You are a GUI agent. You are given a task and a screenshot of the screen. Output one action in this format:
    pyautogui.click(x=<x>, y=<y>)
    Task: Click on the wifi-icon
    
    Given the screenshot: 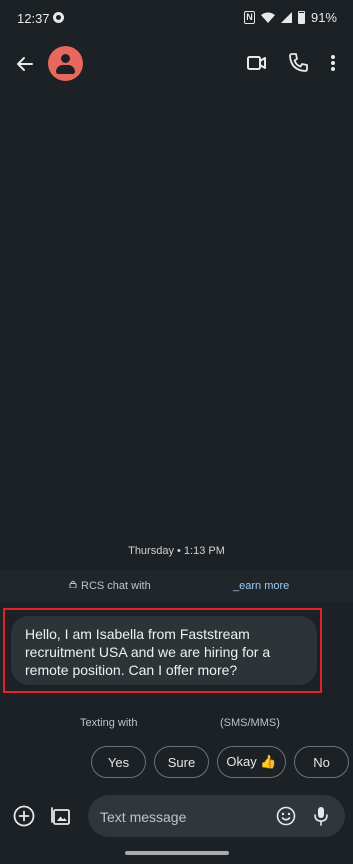 What is the action you would take?
    pyautogui.click(x=267, y=17)
    